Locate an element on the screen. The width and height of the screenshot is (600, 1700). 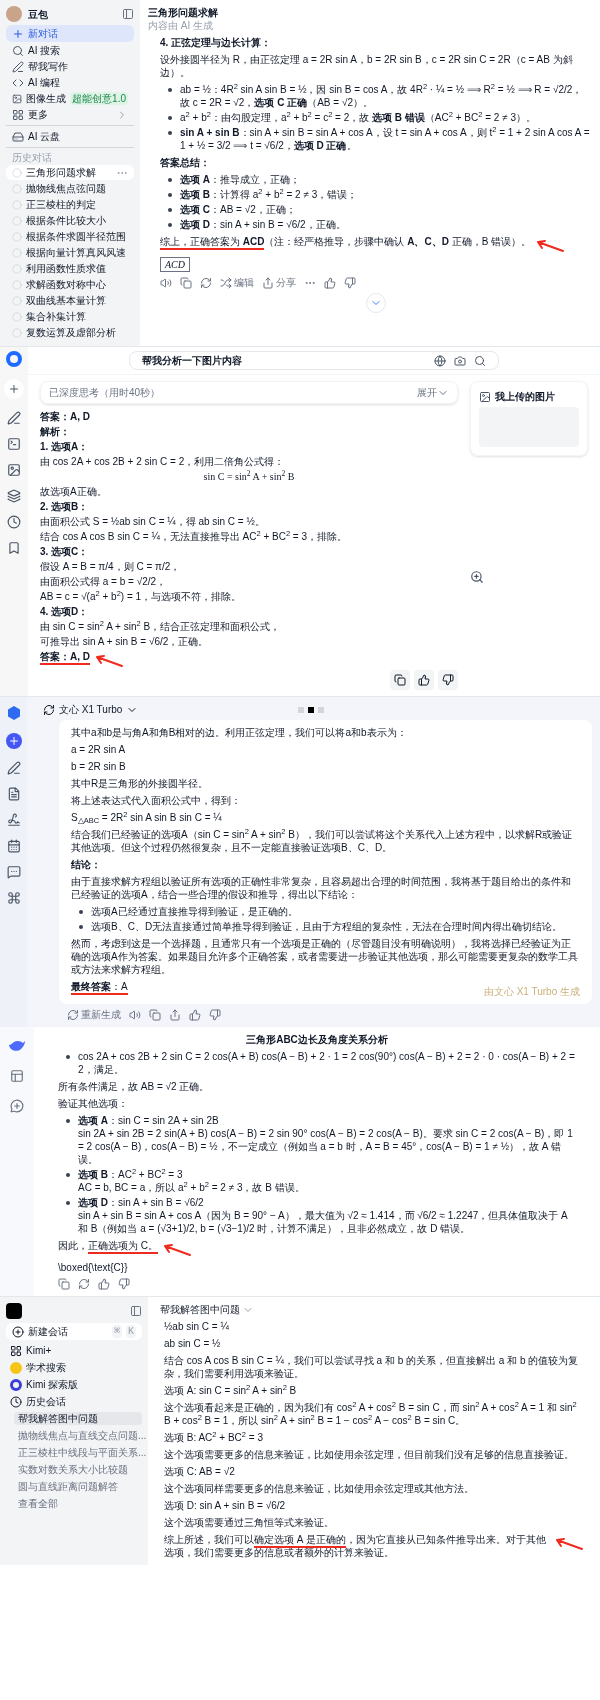
thinking-toggle: 已深度思考（用时40秒） 展开 is located at coordinates (249, 392).